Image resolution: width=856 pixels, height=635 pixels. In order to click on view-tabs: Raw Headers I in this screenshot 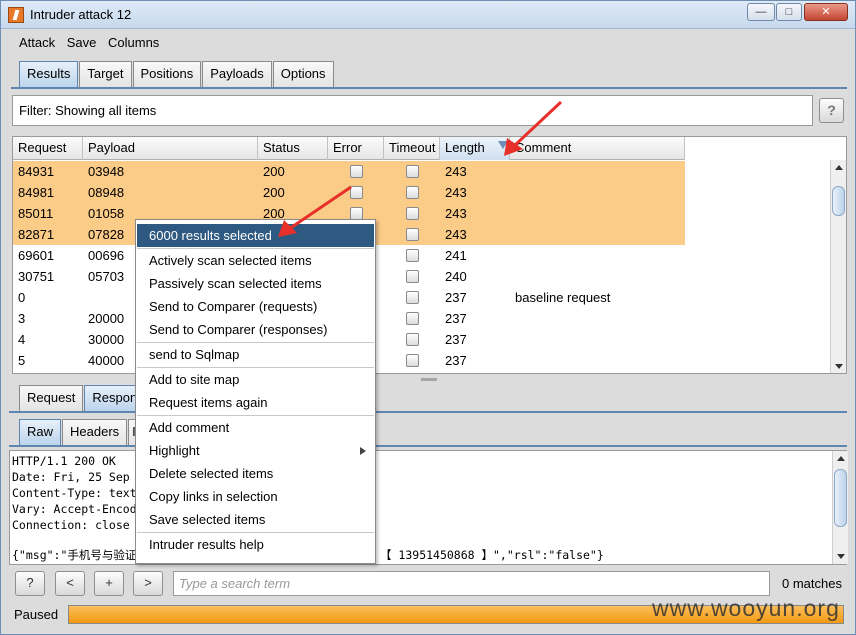, I will do `click(80, 432)`.